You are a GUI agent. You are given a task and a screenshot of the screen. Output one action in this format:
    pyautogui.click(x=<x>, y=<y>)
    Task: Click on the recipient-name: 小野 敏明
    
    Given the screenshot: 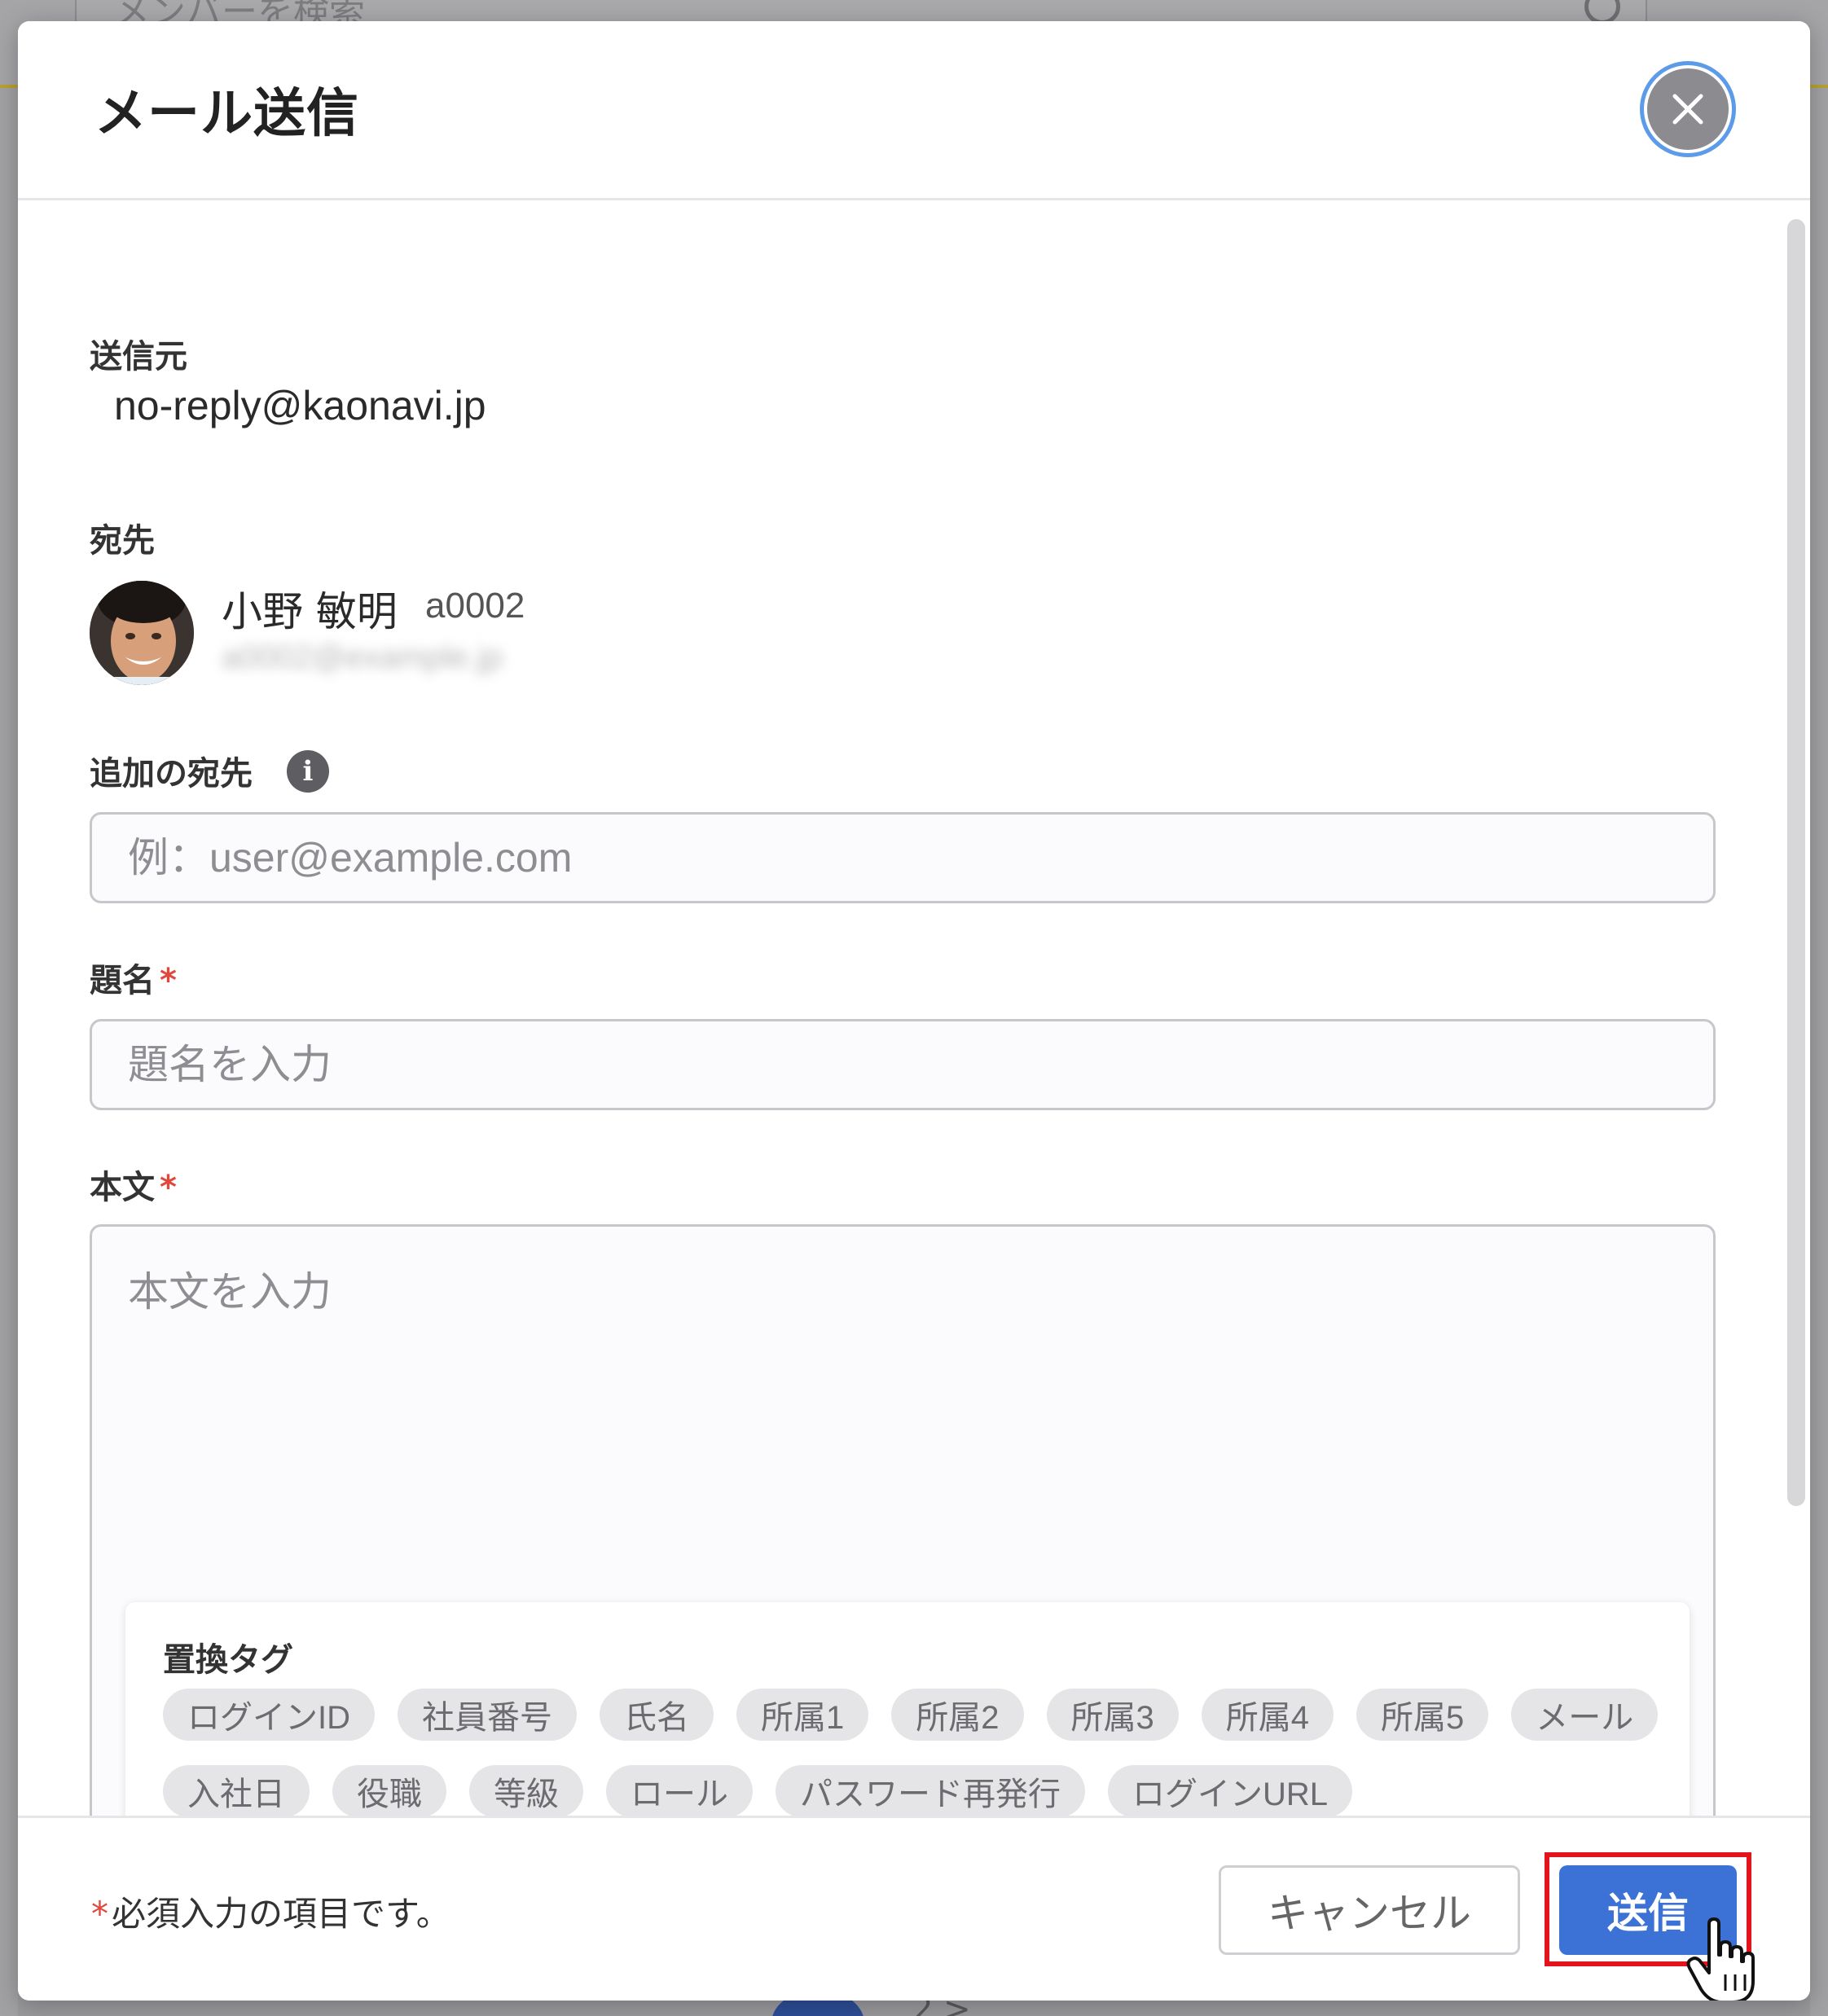 What is the action you would take?
    pyautogui.click(x=310, y=611)
    